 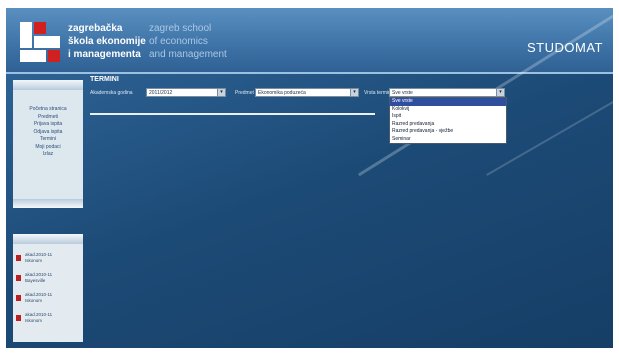 What do you see at coordinates (48, 110) in the screenshot?
I see `sidebar-item-pocetna: Početna stranica` at bounding box center [48, 110].